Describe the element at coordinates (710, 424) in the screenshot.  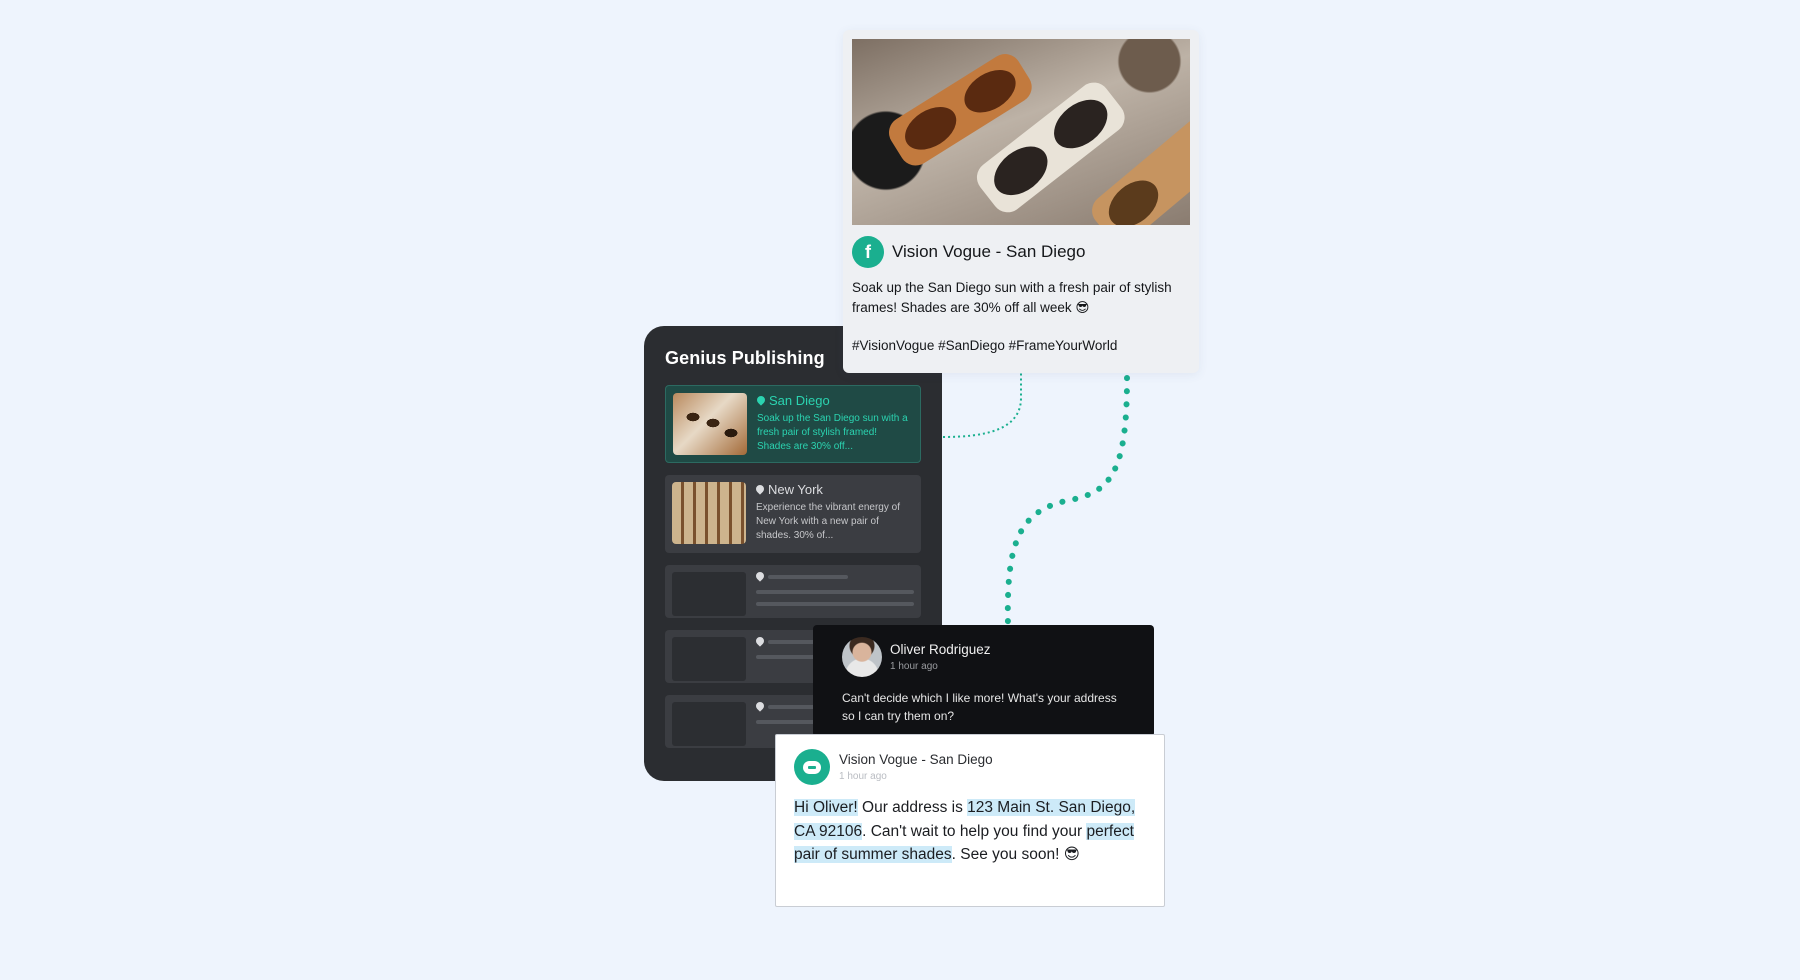
I see `sunglasses-thumbnail` at that location.